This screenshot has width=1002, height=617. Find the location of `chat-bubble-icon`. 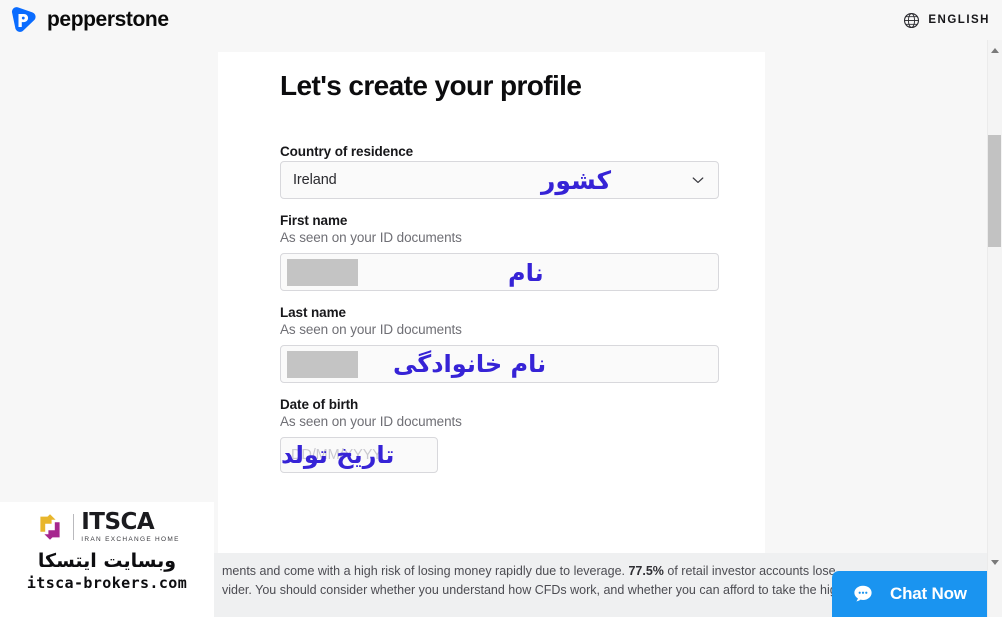

chat-bubble-icon is located at coordinates (863, 593).